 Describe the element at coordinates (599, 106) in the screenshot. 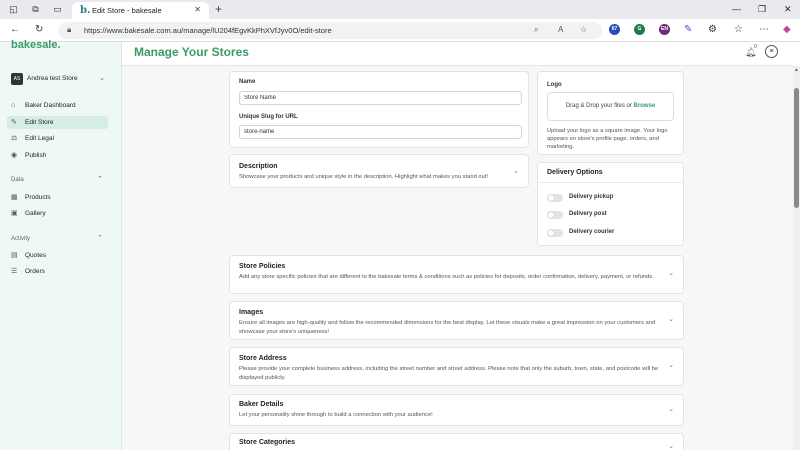

I see `dropzone-text: Drag & Drop your files or` at that location.